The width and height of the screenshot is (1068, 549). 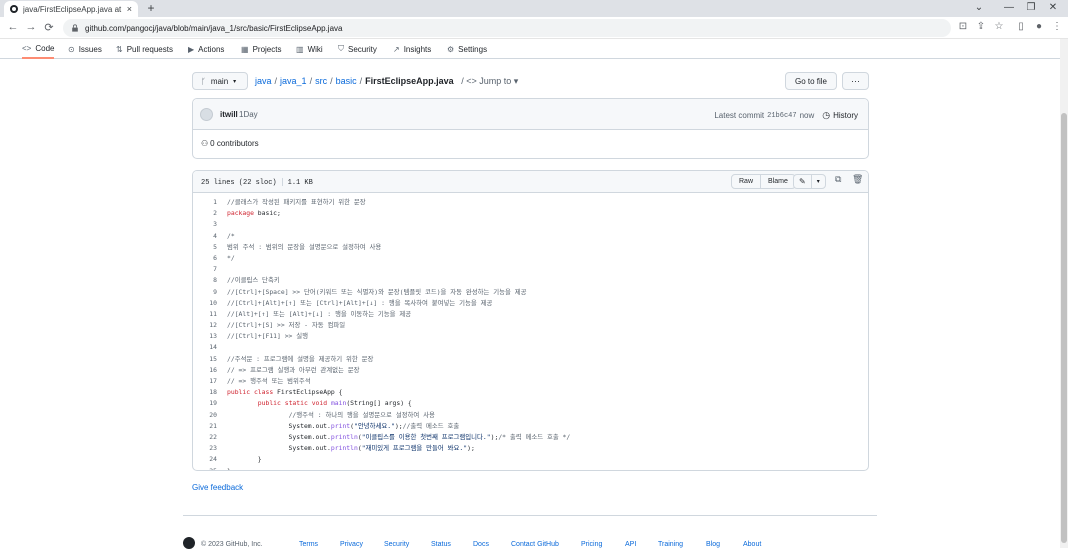 What do you see at coordinates (826, 115) in the screenshot?
I see `history-icon: ◷` at bounding box center [826, 115].